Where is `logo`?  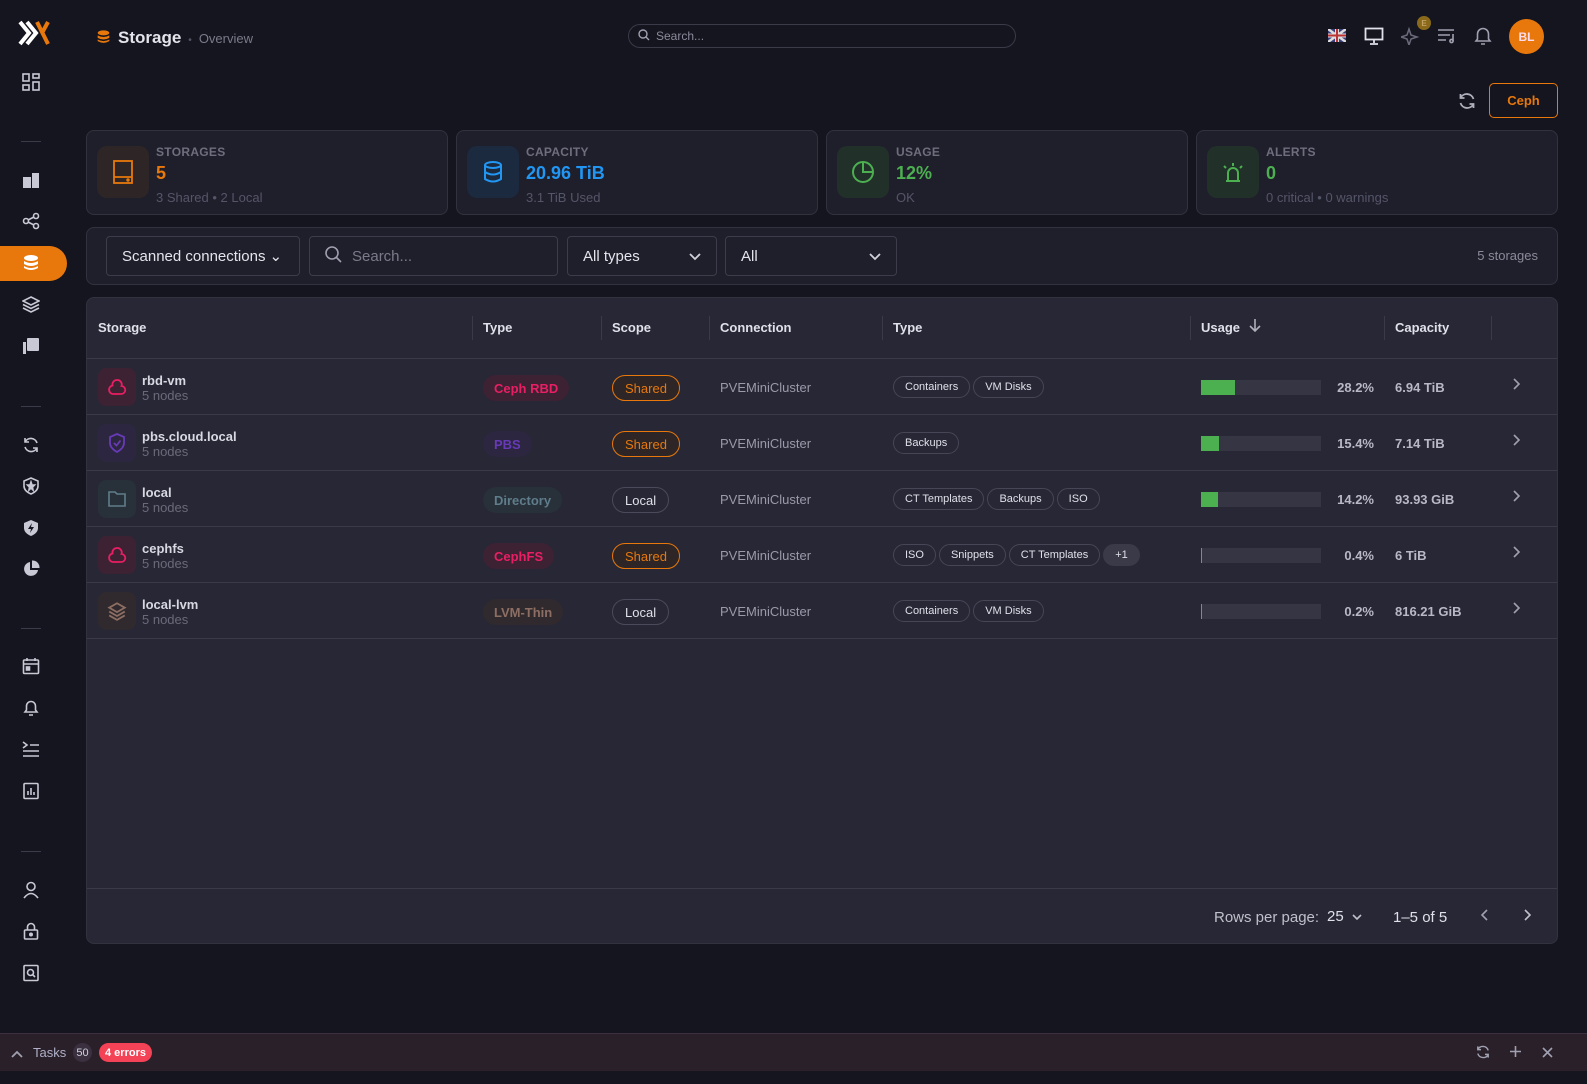
logo is located at coordinates (34, 34).